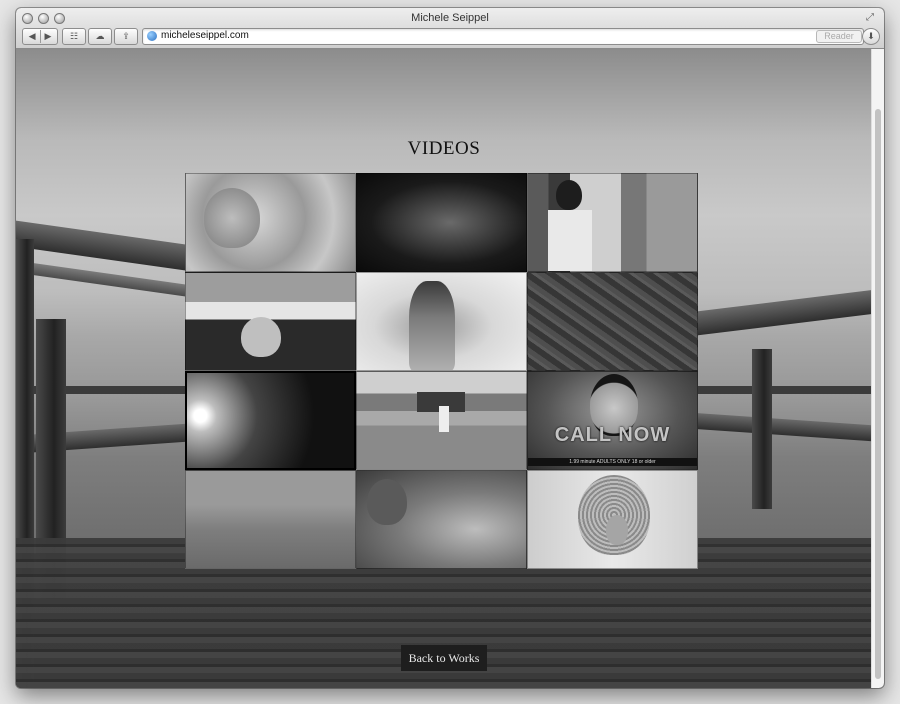  Describe the element at coordinates (782, 313) in the screenshot. I see `railing-right-top` at that location.